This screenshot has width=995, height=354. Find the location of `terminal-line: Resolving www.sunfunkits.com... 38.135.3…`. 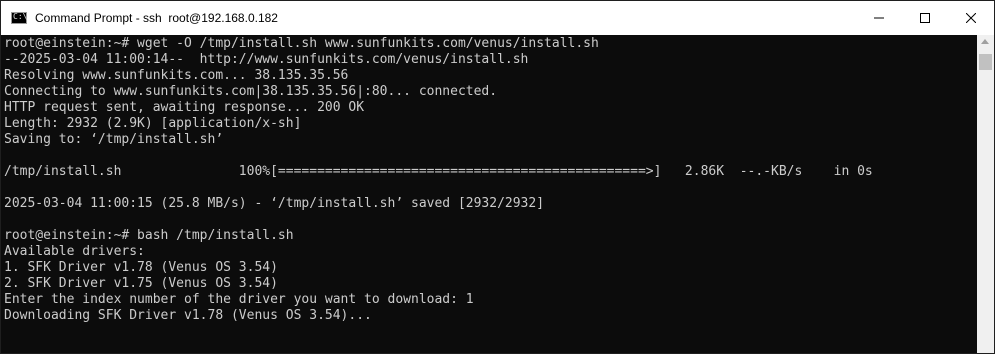

terminal-line: Resolving www.sunfunkits.com... 38.135.3… is located at coordinates (176, 75).